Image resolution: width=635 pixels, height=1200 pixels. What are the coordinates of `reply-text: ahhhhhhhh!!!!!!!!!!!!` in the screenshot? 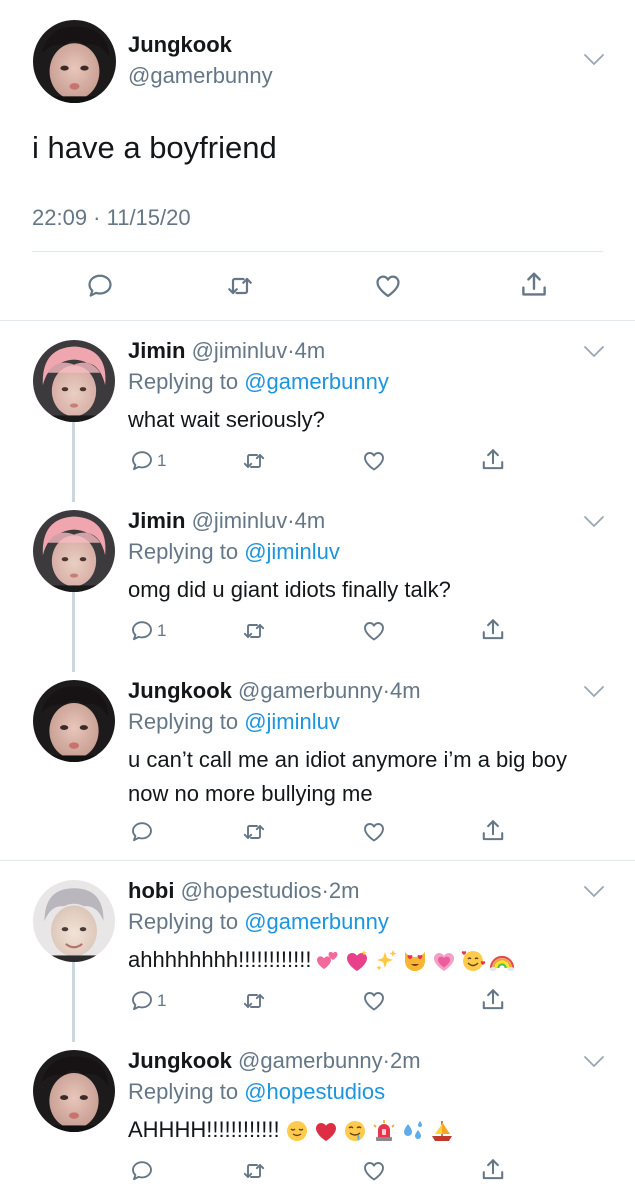 It's located at (363, 960).